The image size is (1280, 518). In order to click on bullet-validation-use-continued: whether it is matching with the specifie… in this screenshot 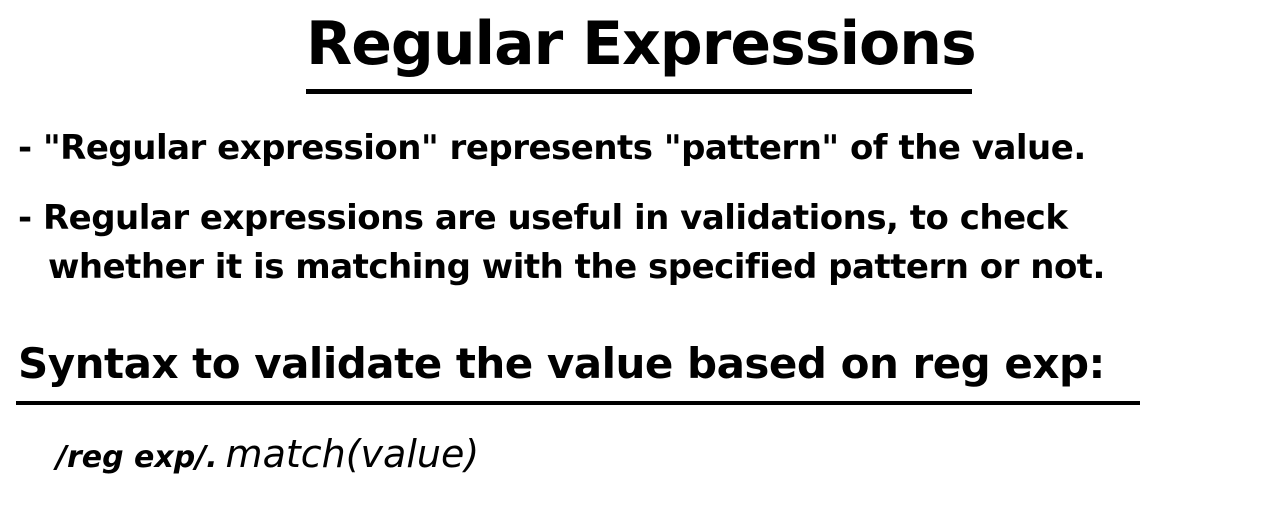, I will do `click(576, 267)`.